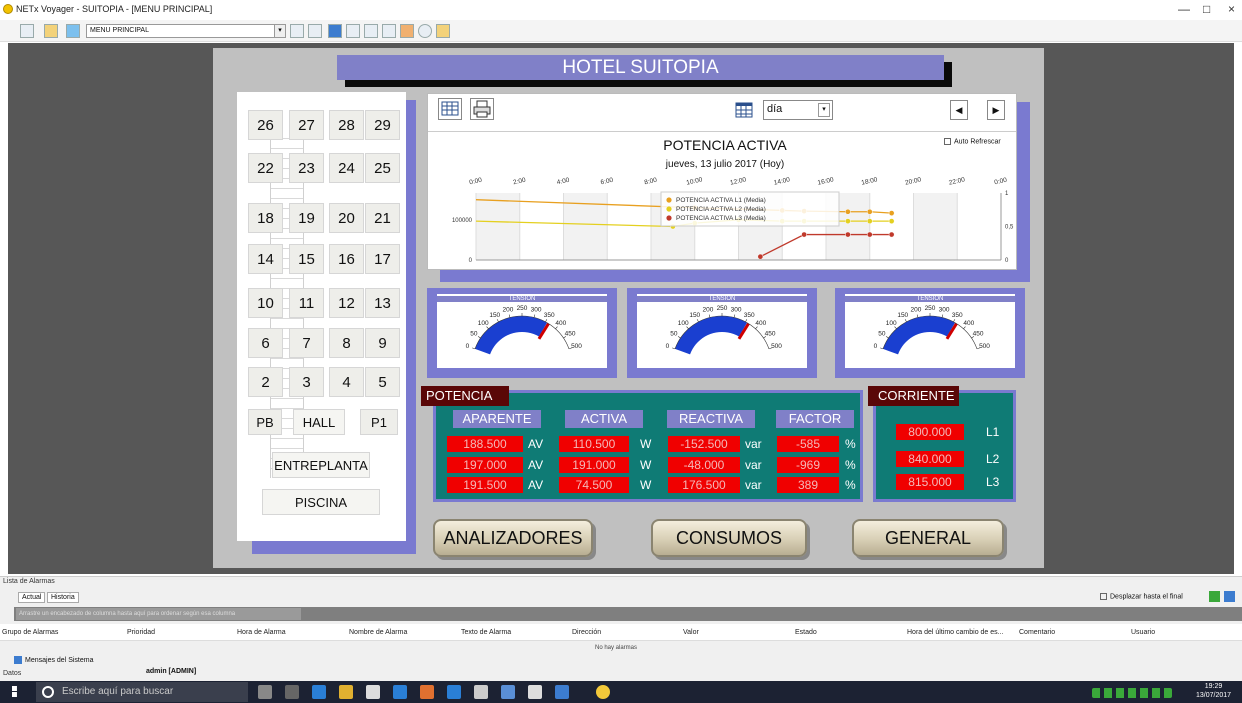 This screenshot has width=1242, height=703. Describe the element at coordinates (265, 259) in the screenshot. I see `floor-button: 14` at that location.